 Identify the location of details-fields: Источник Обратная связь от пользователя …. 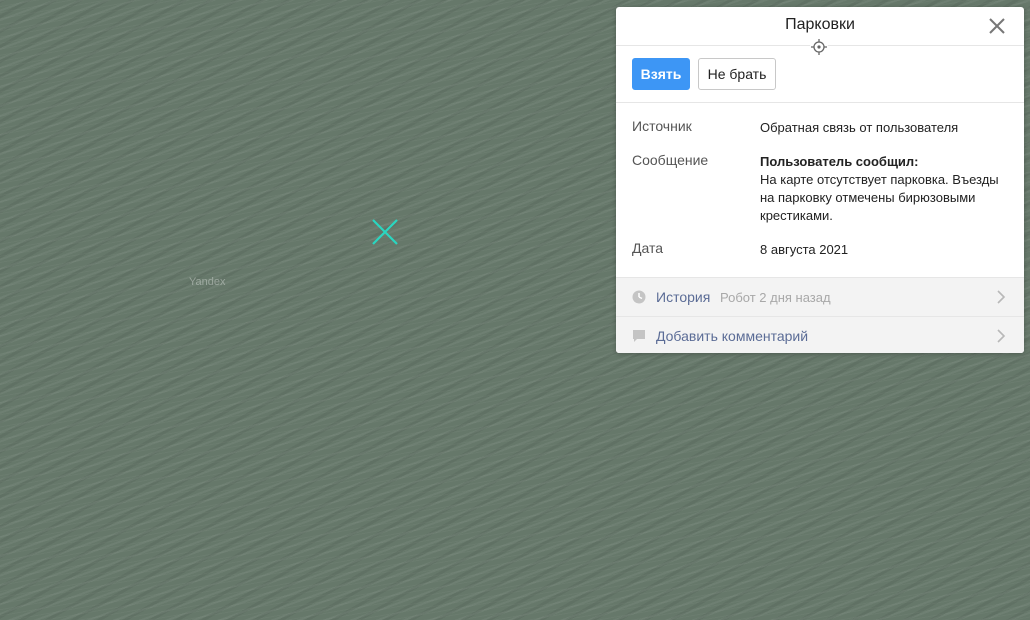
(820, 190).